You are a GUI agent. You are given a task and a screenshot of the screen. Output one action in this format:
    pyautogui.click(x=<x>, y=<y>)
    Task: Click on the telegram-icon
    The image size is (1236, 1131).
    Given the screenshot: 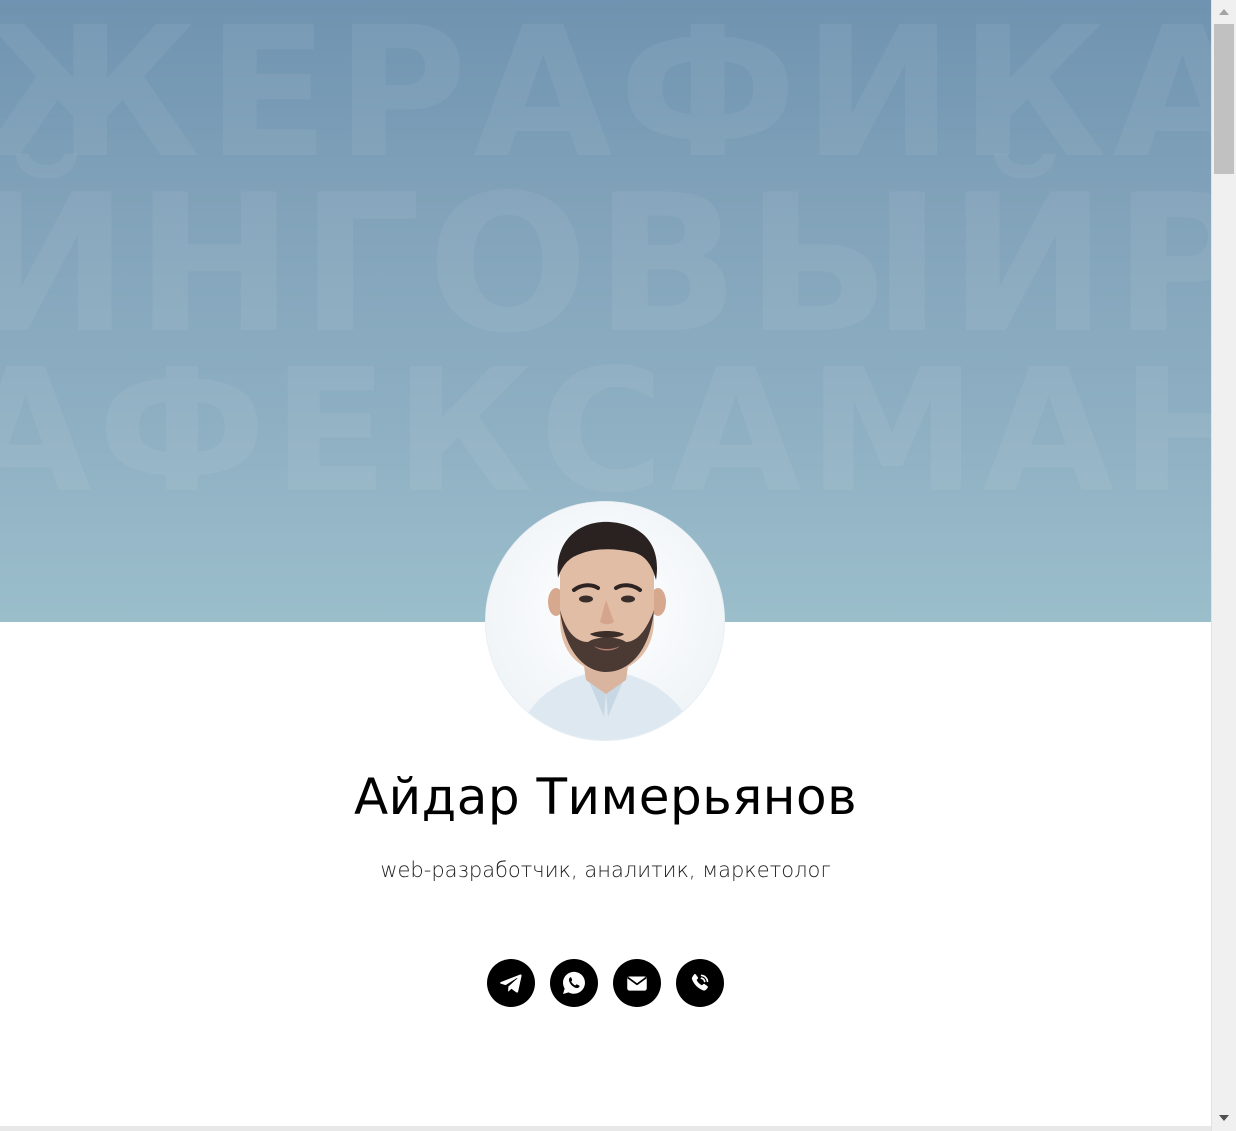 What is the action you would take?
    pyautogui.click(x=511, y=983)
    